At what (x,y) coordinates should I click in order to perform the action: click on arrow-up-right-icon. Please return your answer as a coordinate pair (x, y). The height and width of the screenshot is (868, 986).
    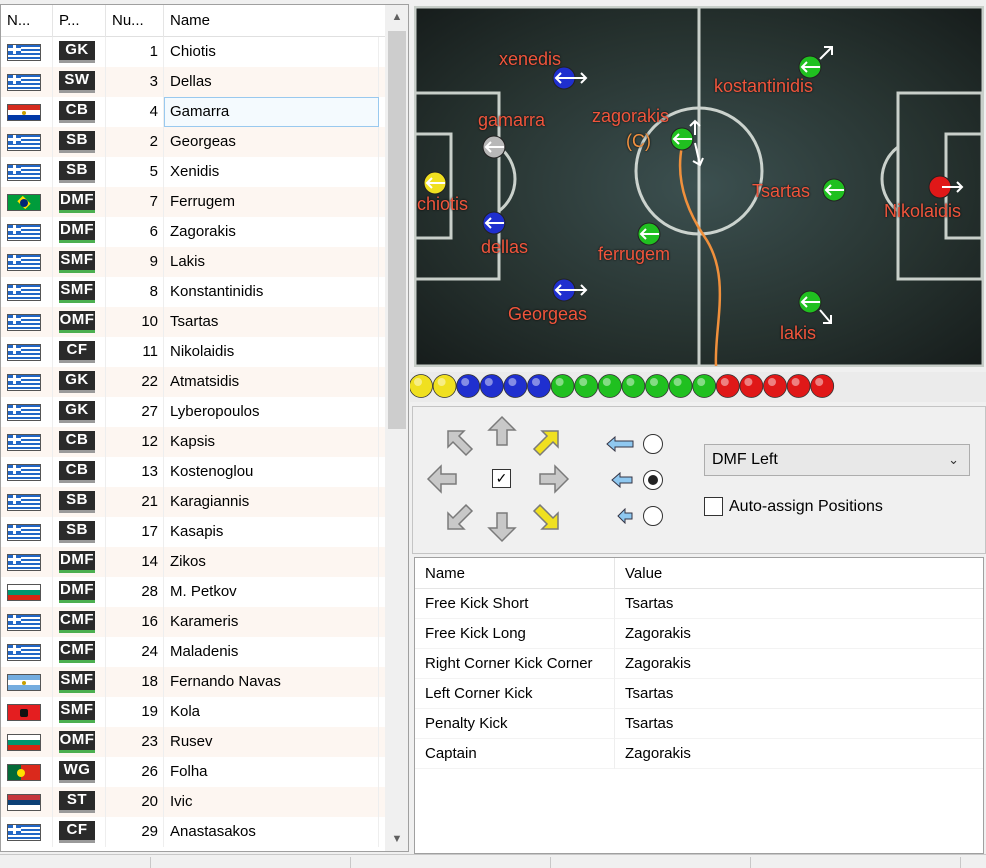
    Looking at the image, I should click on (546, 443).